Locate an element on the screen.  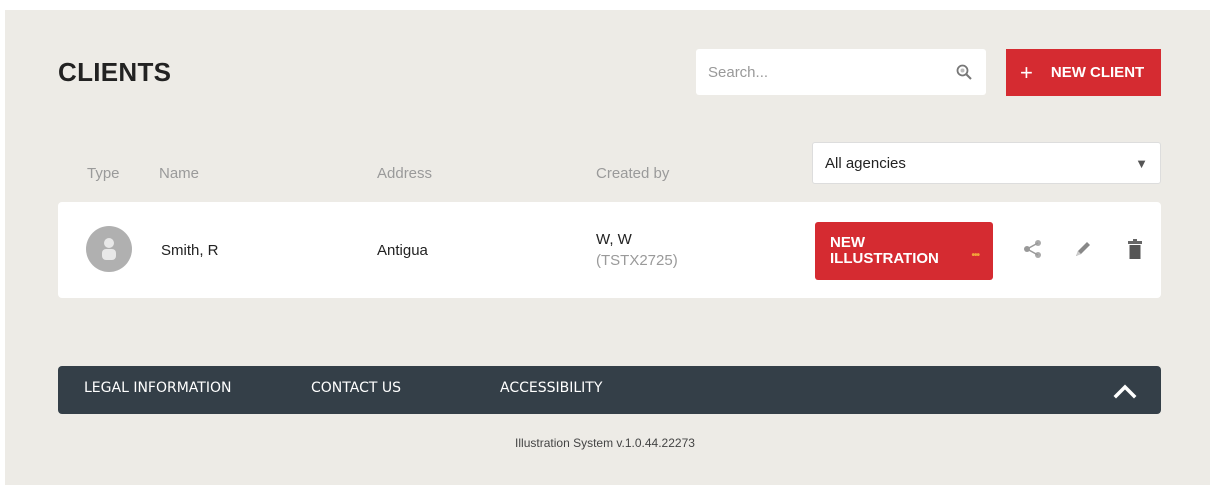
client-name: Smith, R is located at coordinates (190, 250).